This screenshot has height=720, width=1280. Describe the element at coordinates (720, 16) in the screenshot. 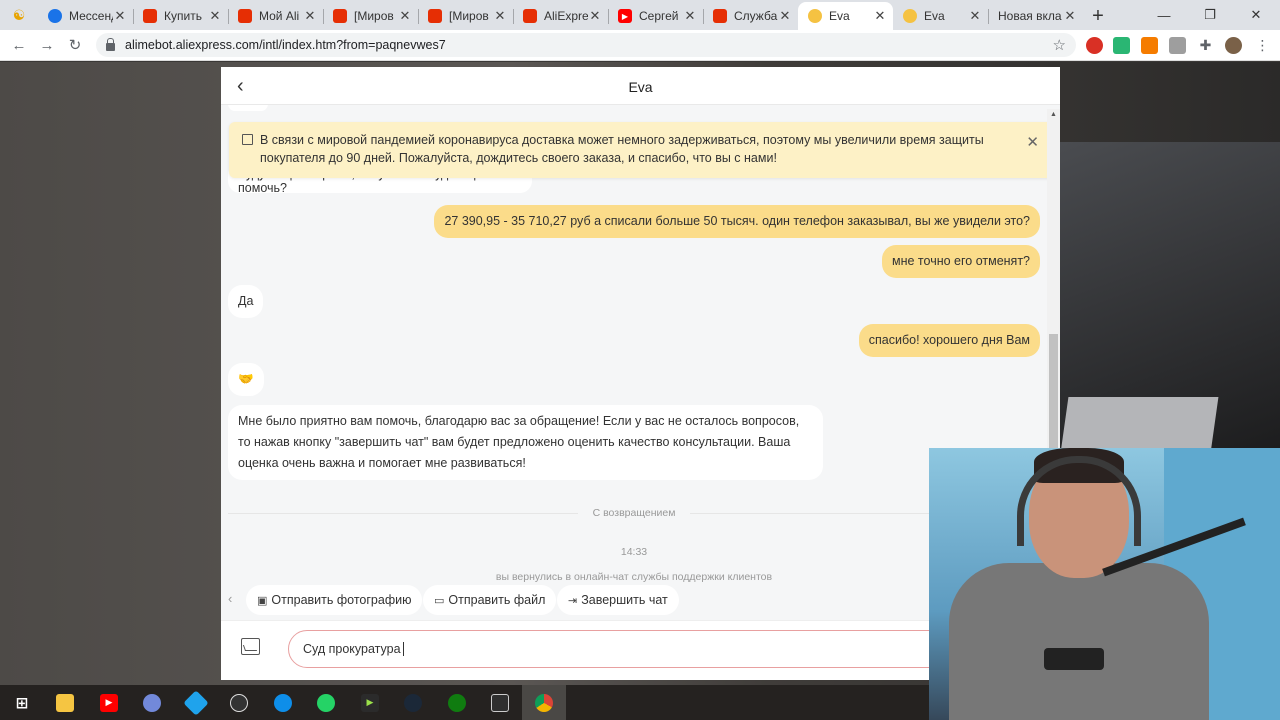

I see `aliexpress-cart-icon` at that location.